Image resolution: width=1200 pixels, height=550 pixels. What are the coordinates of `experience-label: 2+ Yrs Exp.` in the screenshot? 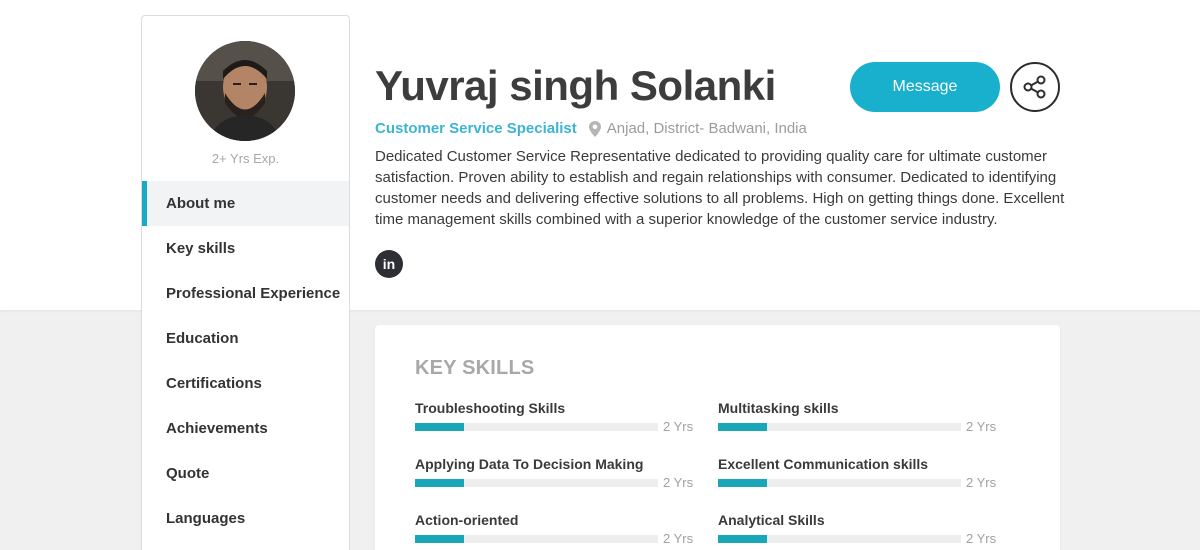 It's located at (245, 158).